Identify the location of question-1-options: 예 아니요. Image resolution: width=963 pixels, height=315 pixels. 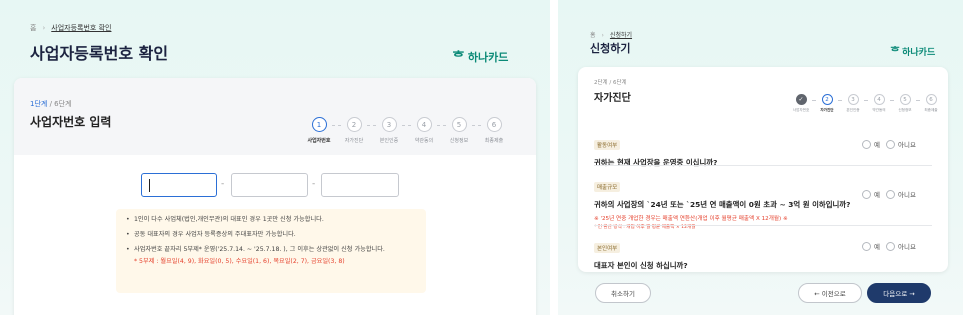
(886, 144).